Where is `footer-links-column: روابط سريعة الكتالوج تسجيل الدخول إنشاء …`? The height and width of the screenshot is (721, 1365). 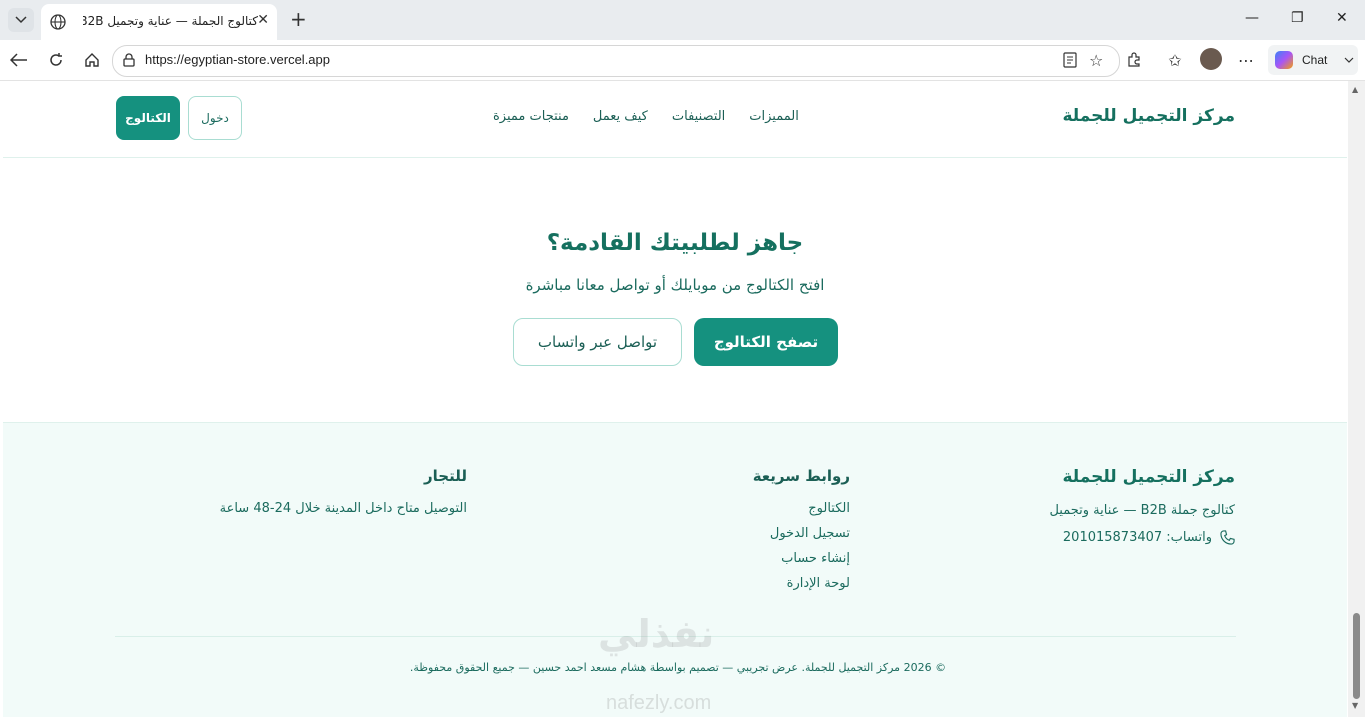 footer-links-column: روابط سريعة الكتالوج تسجيل الدخول إنشاء … is located at coordinates (801, 529).